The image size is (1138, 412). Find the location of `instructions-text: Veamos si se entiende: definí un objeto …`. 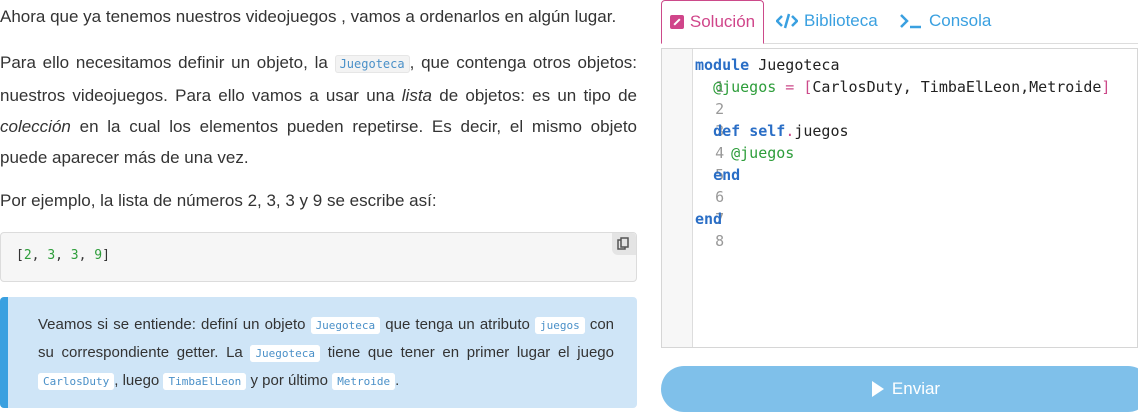

instructions-text: Veamos si se entiende: definí un objeto … is located at coordinates (326, 353).